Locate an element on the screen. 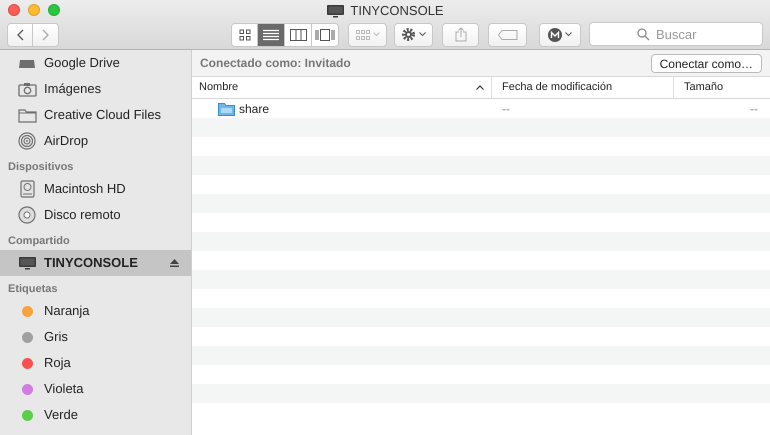  cover-flow-icon is located at coordinates (325, 34).